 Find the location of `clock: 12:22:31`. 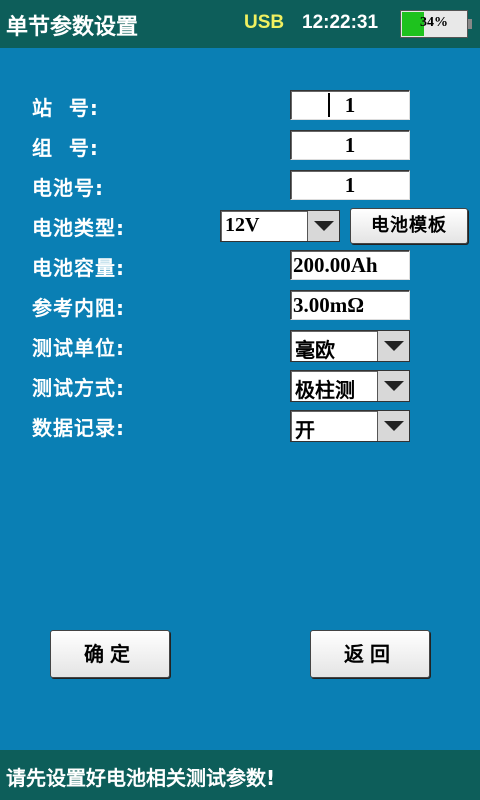

clock: 12:22:31 is located at coordinates (340, 22).